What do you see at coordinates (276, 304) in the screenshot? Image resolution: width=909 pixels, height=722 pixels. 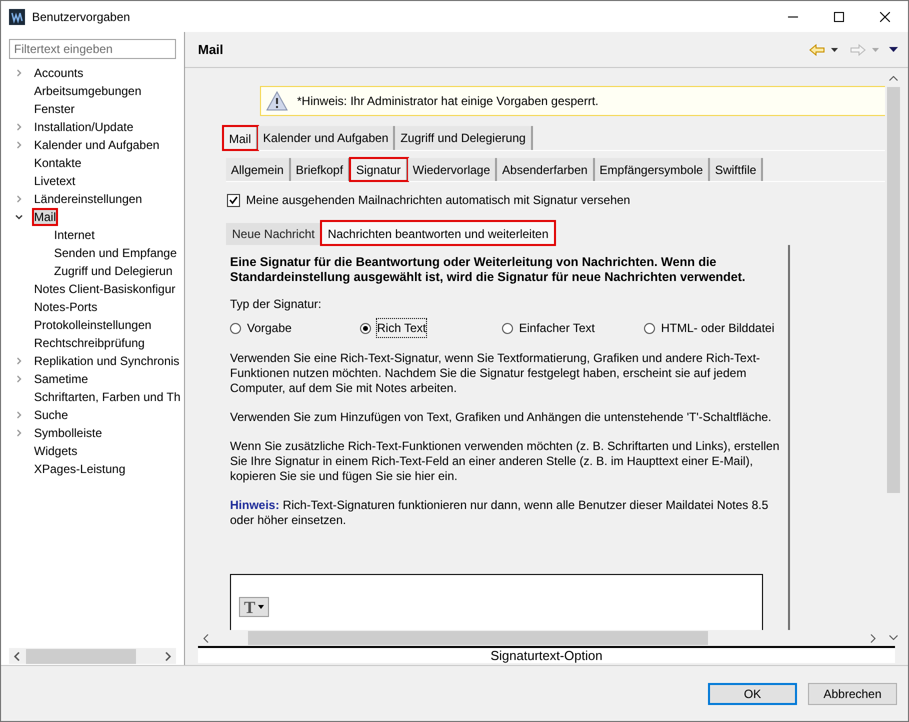 I see `type-label: Typ der Signatur:` at bounding box center [276, 304].